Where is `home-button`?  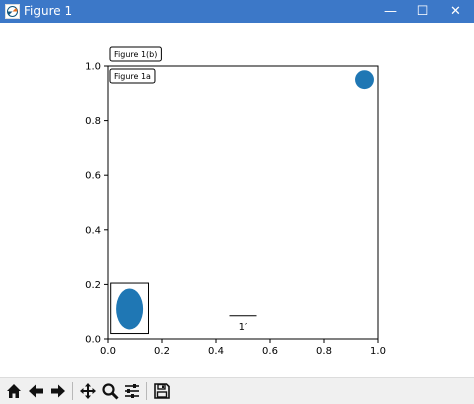
home-button is located at coordinates (13, 390).